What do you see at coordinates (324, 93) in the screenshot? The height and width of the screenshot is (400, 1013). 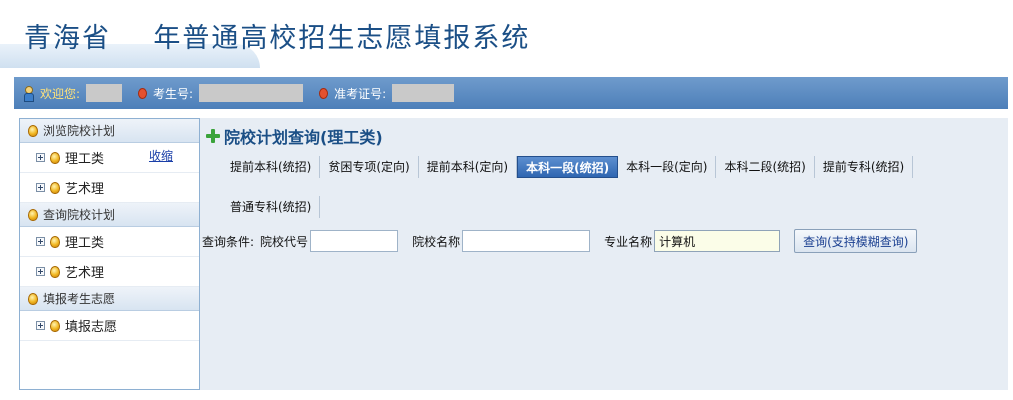 I see `ticket-no-icon` at bounding box center [324, 93].